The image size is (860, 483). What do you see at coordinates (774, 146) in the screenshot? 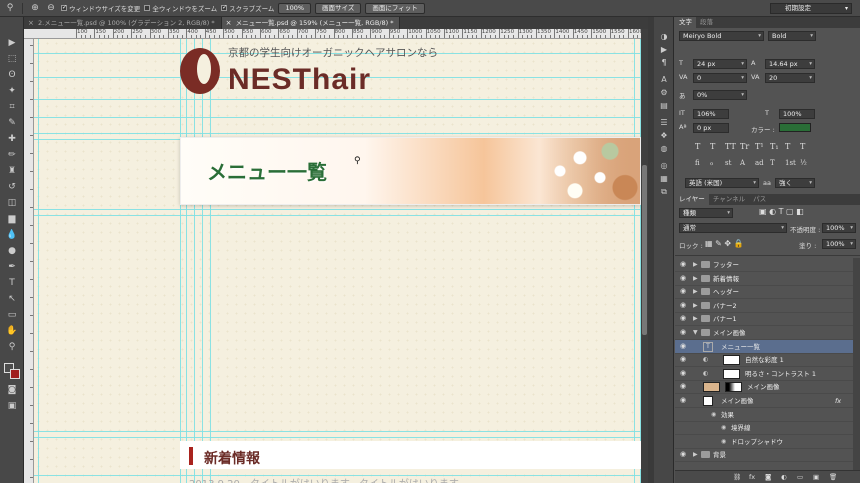
I see `type-style-button: T₁` at bounding box center [774, 146].